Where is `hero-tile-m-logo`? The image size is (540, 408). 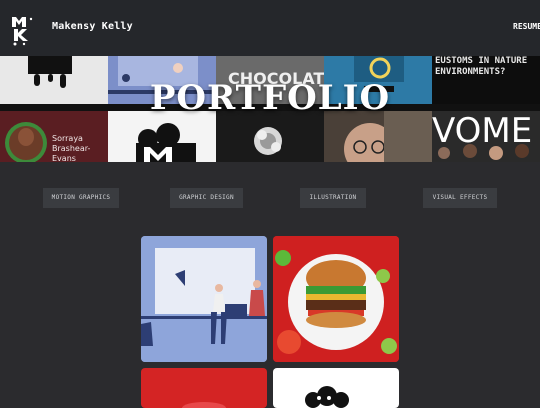 hero-tile-m-logo is located at coordinates (162, 136).